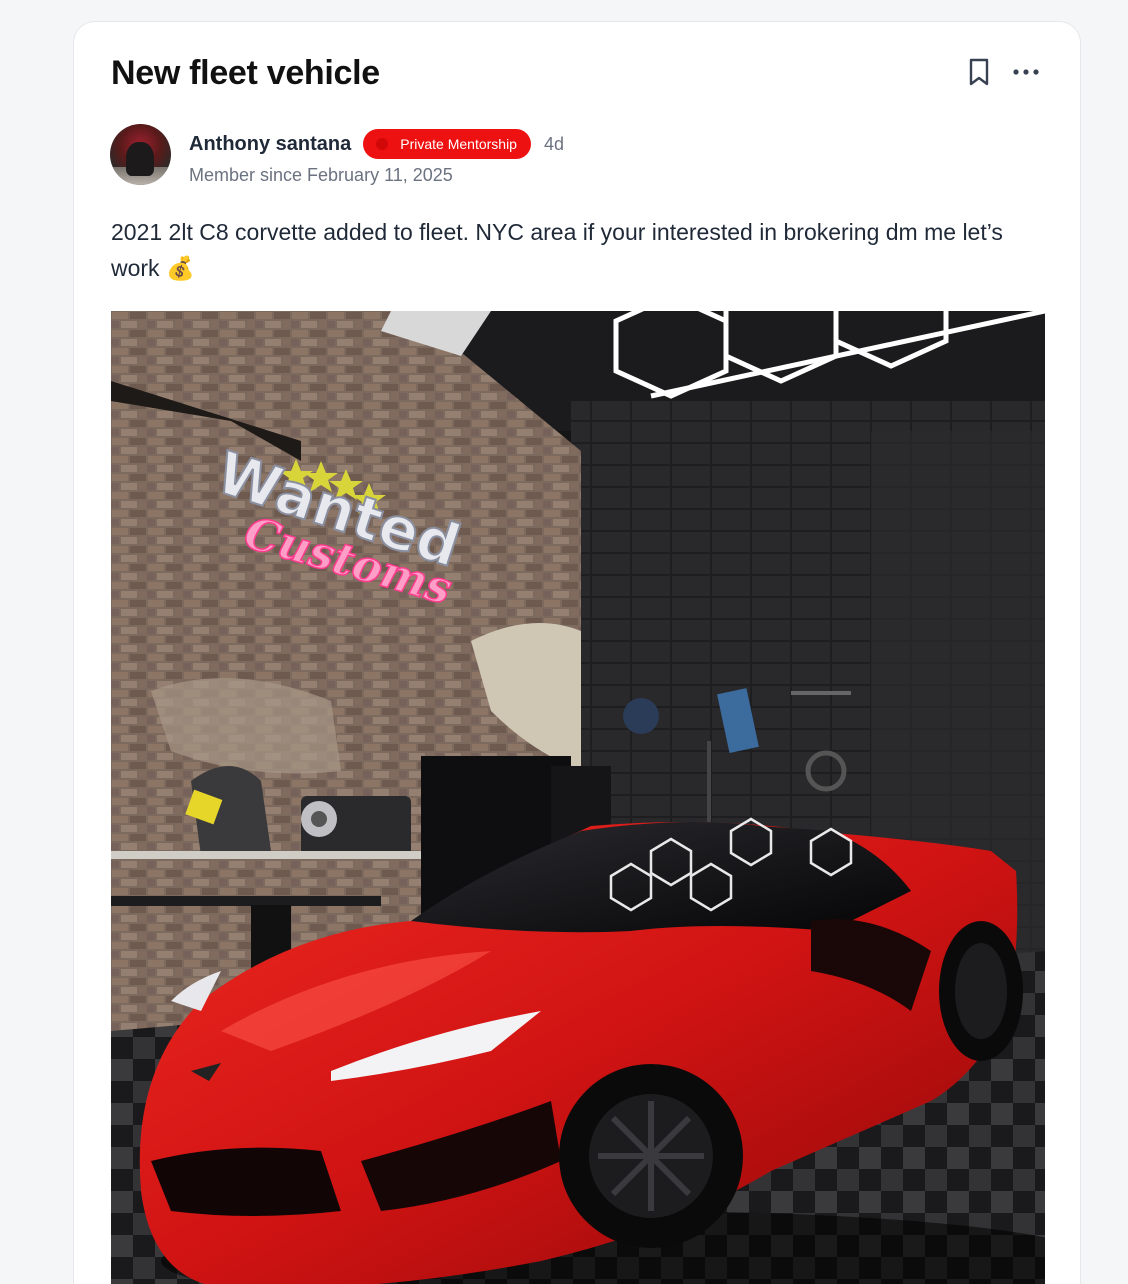 The width and height of the screenshot is (1128, 1284). I want to click on post-actions, so click(1004, 72).